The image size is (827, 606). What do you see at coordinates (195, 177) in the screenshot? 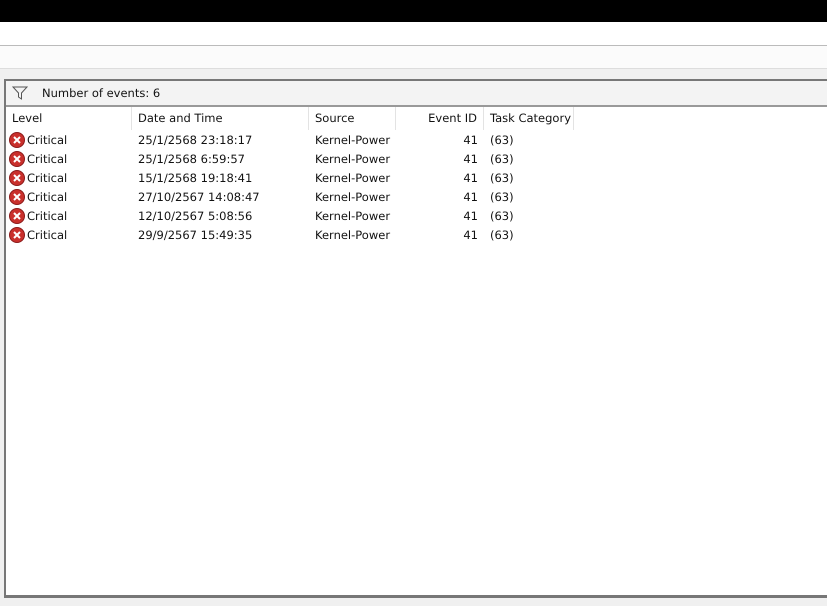
I see `table-cell: 15/1/2568 19:18:41` at bounding box center [195, 177].